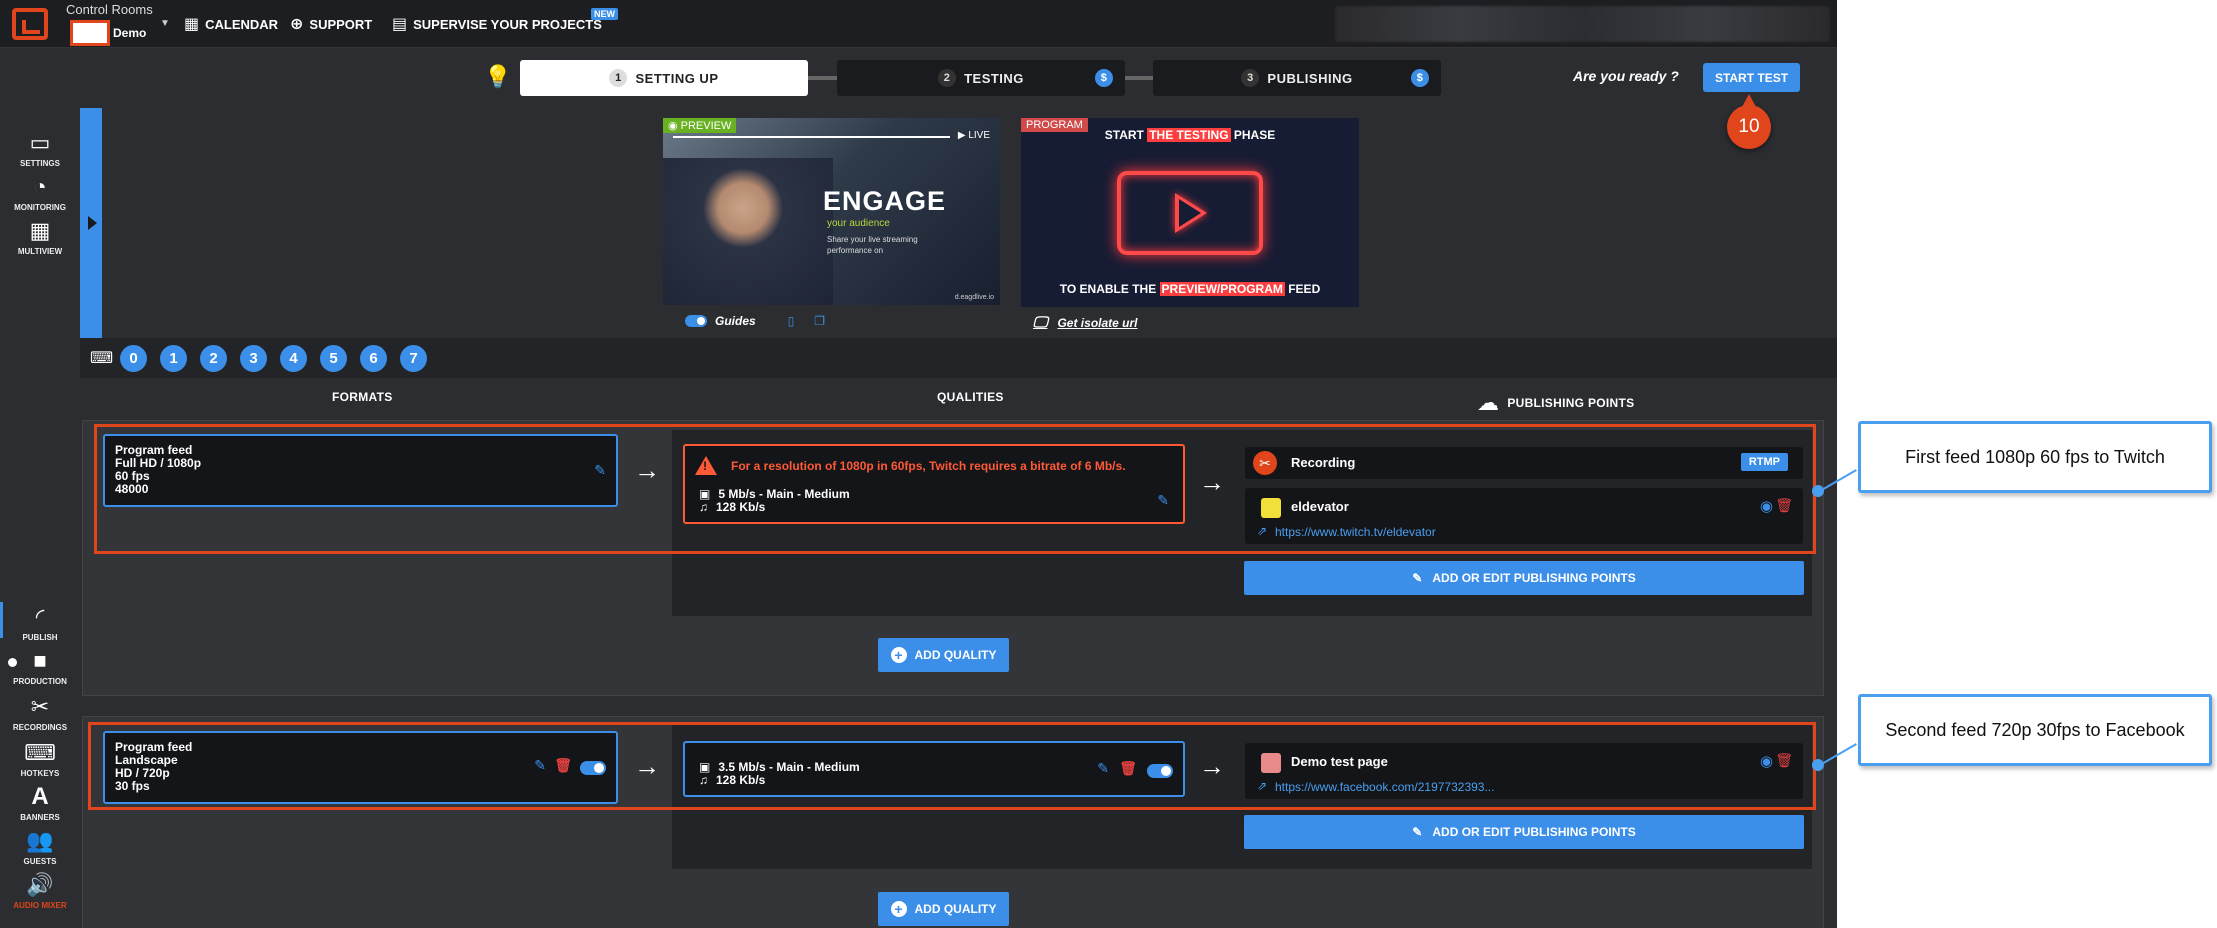 The width and height of the screenshot is (2217, 928). What do you see at coordinates (1250, 78) in the screenshot?
I see `step-number: 3` at bounding box center [1250, 78].